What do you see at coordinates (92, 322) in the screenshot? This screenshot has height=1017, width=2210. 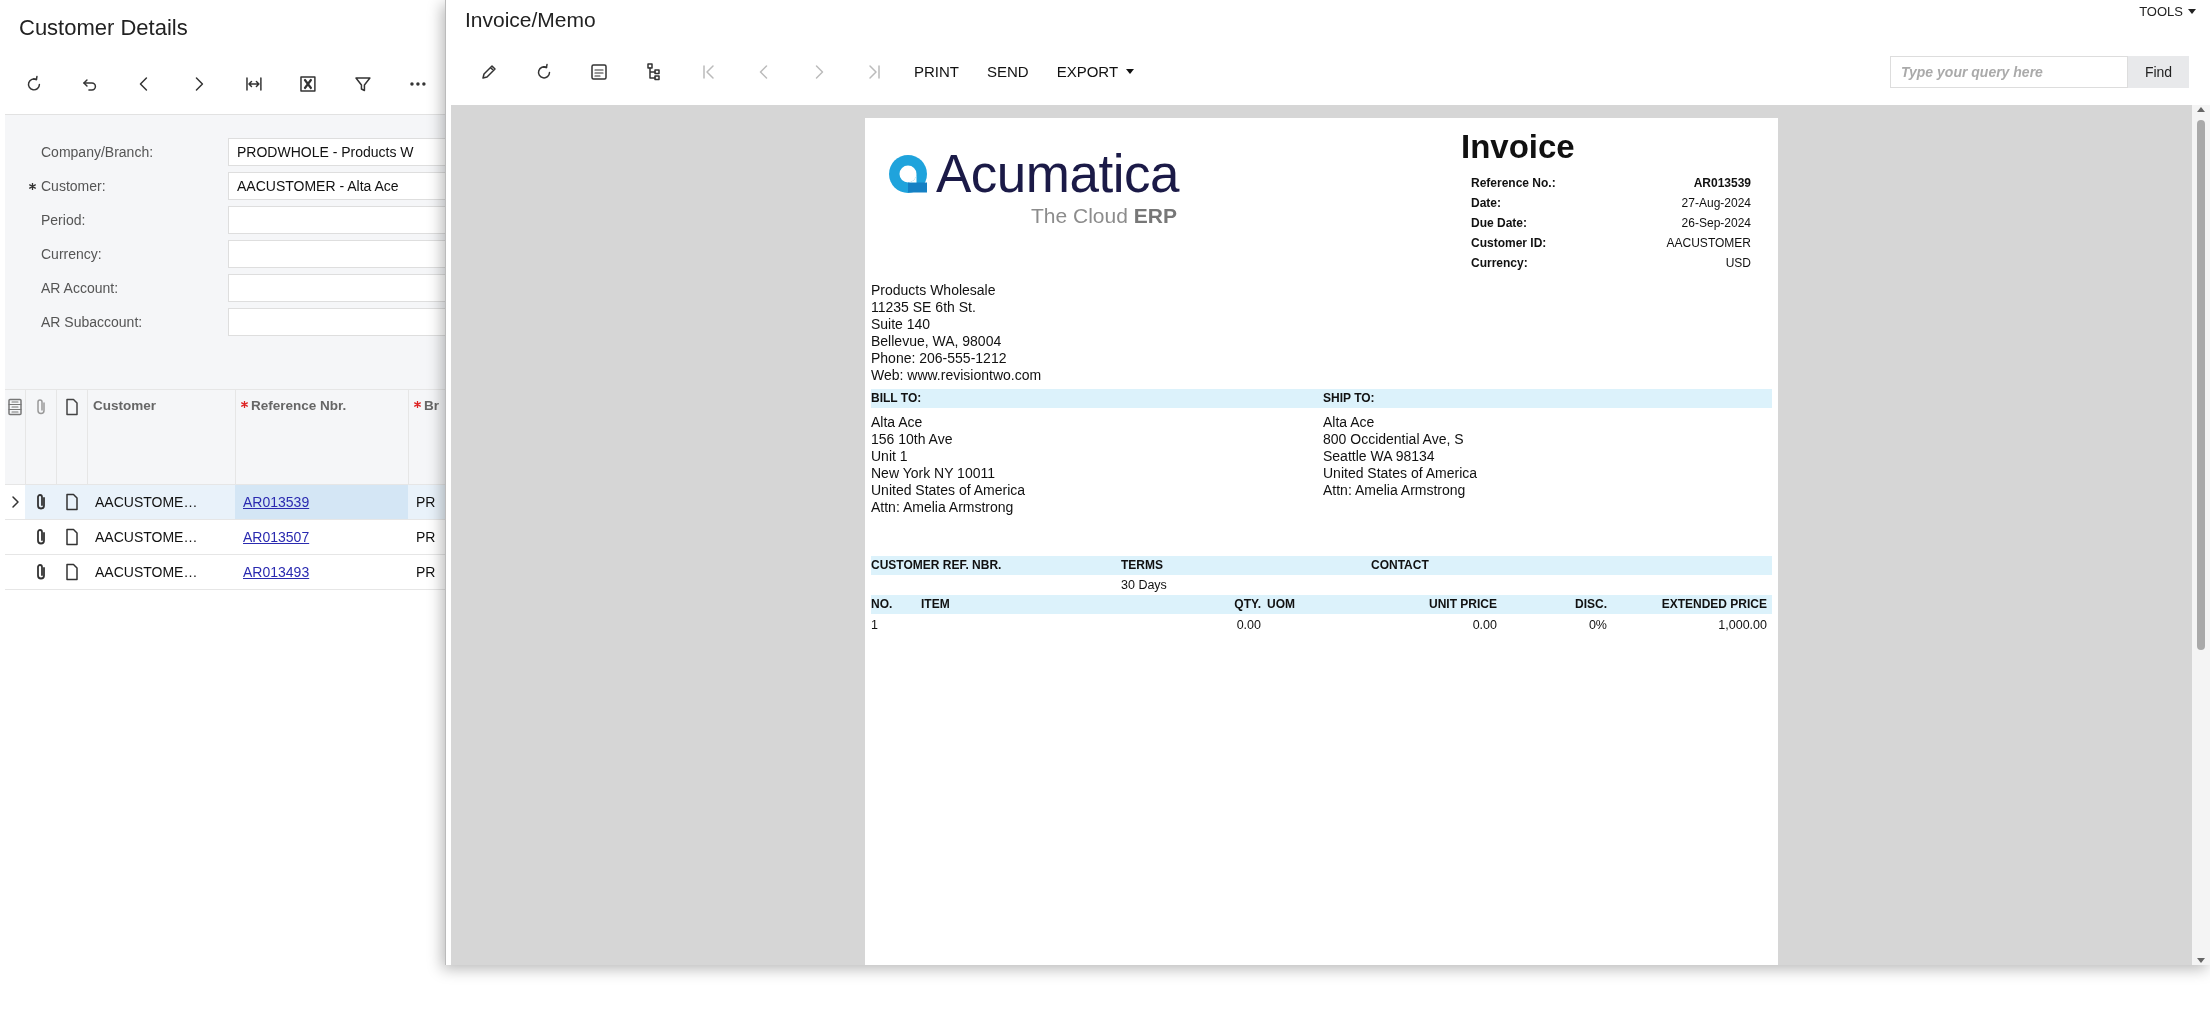 I see `field-label: AR Subaccount:` at bounding box center [92, 322].